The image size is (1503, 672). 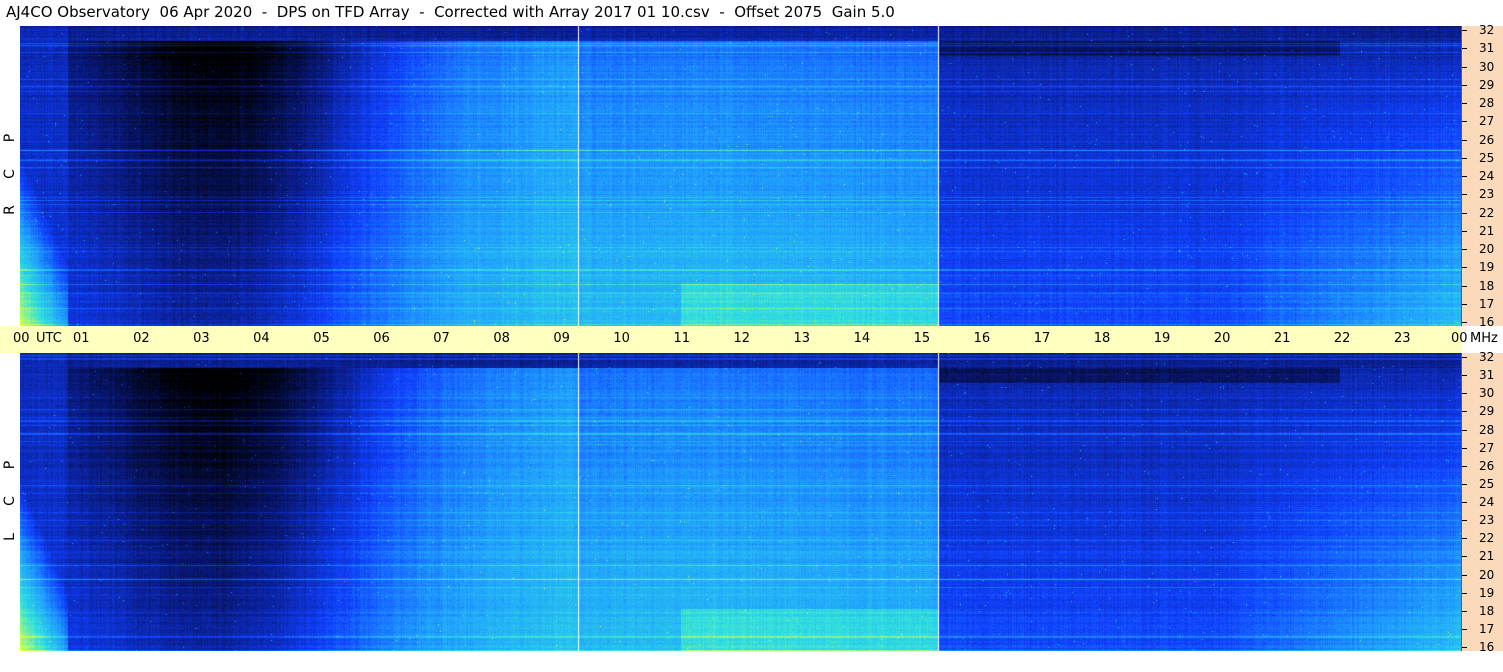 What do you see at coordinates (10, 138) in the screenshot?
I see `rcp-letter-1: P` at bounding box center [10, 138].